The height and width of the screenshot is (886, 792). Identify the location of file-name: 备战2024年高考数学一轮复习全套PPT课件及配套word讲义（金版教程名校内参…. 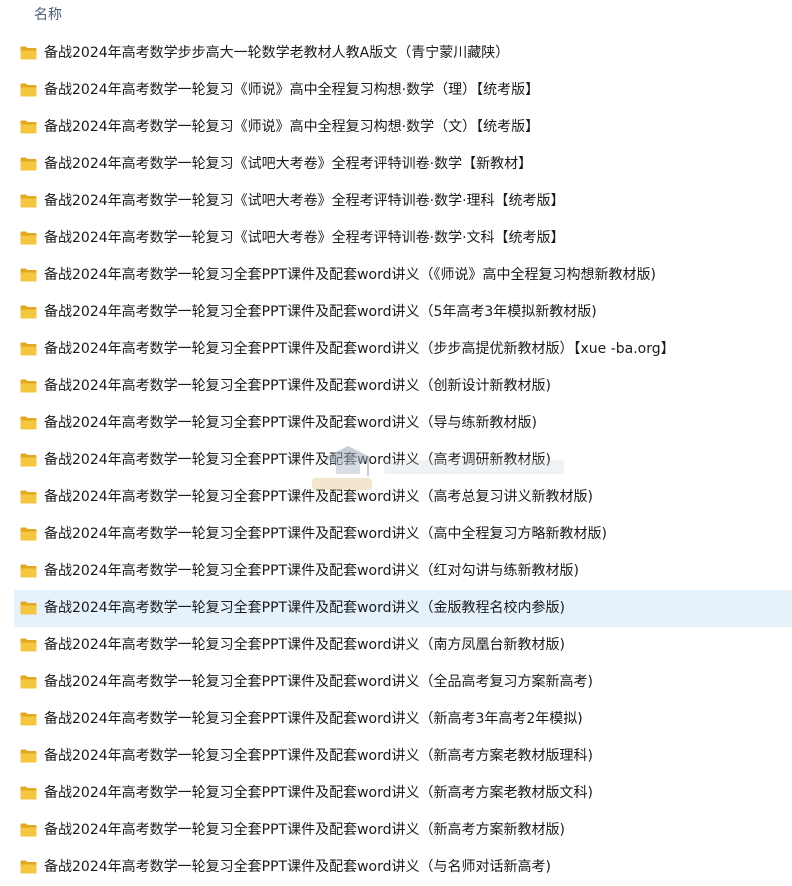
(304, 608).